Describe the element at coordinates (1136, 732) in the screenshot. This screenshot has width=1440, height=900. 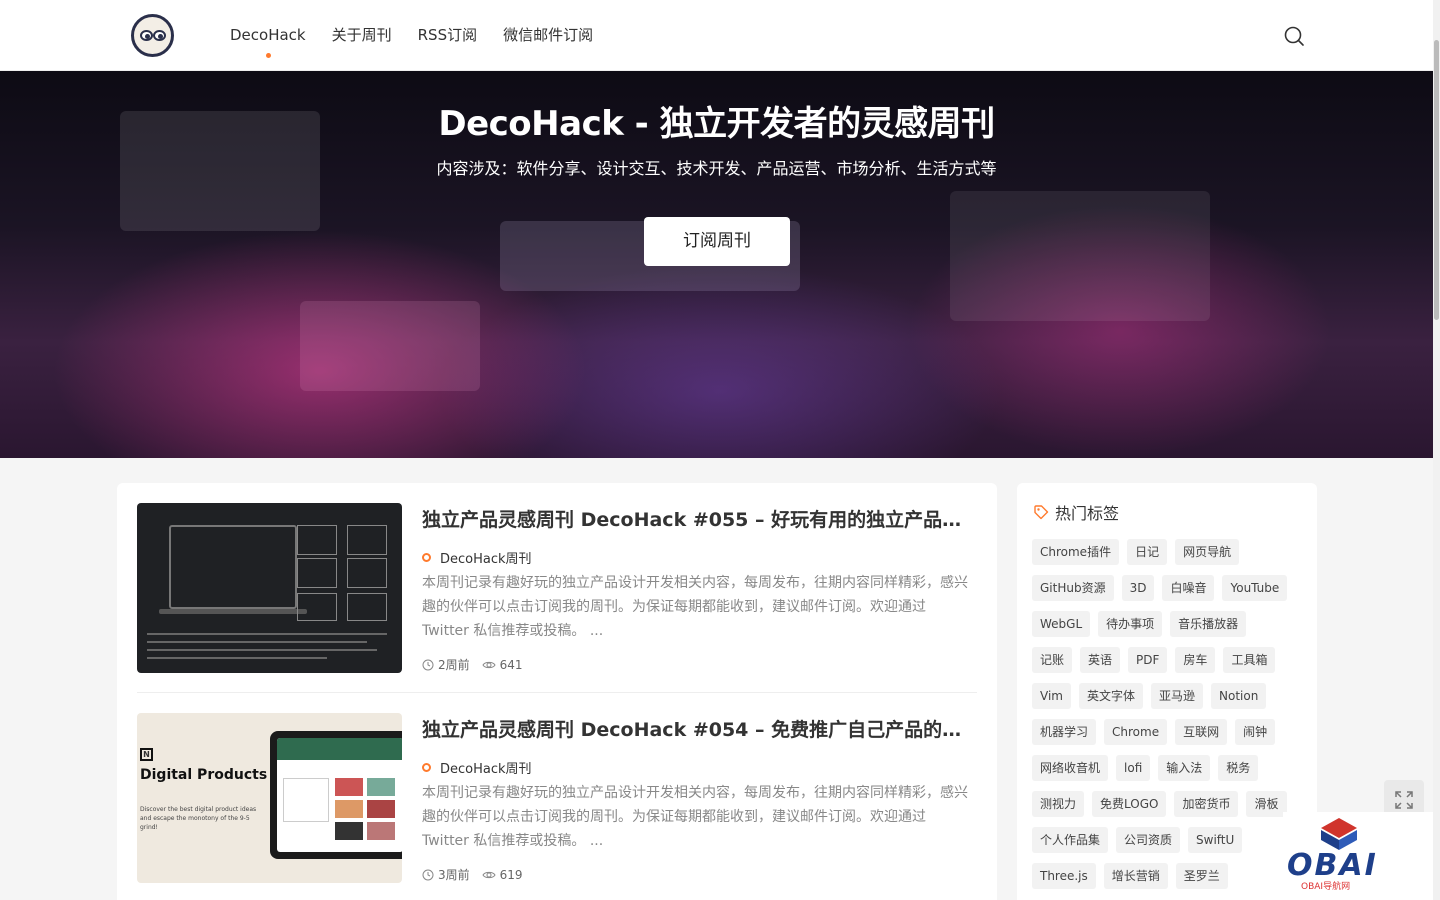
I see `tag-item: Chrome` at that location.